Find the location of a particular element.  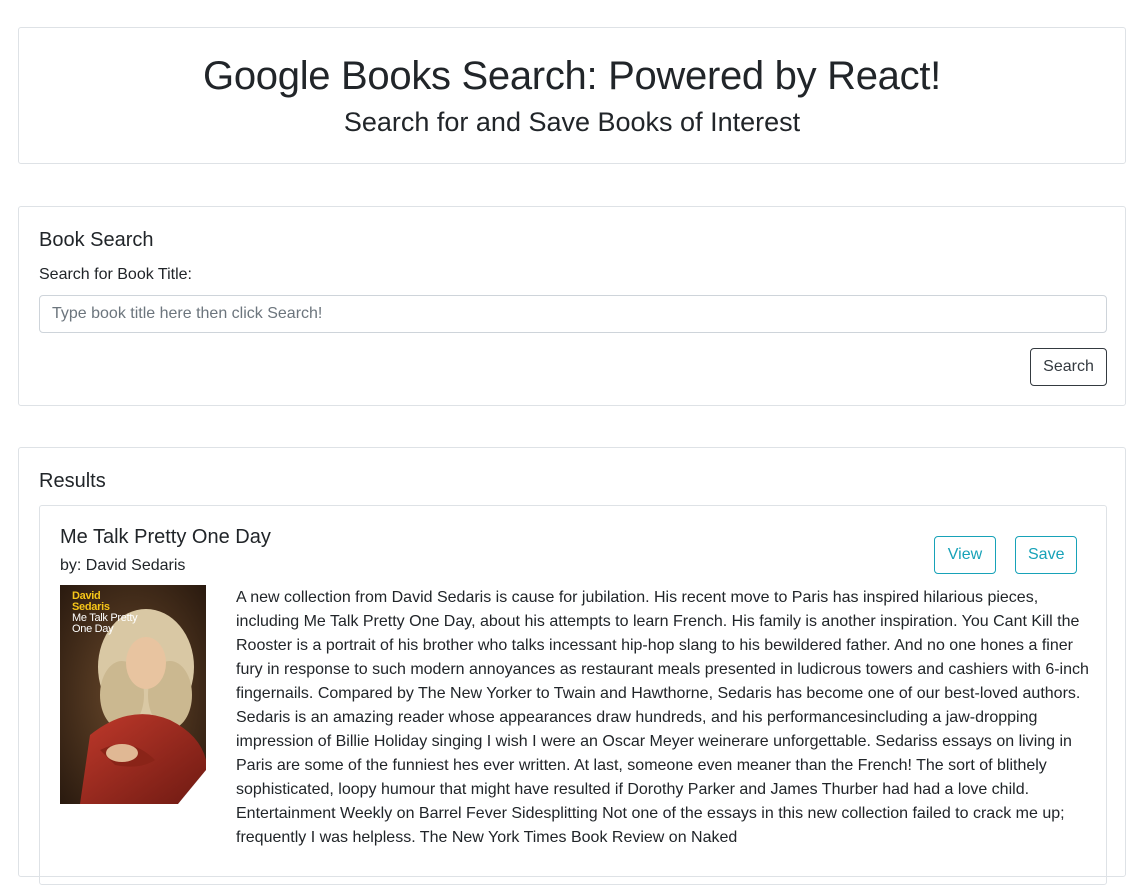

book-author: by: David Sedaris is located at coordinates (123, 565).